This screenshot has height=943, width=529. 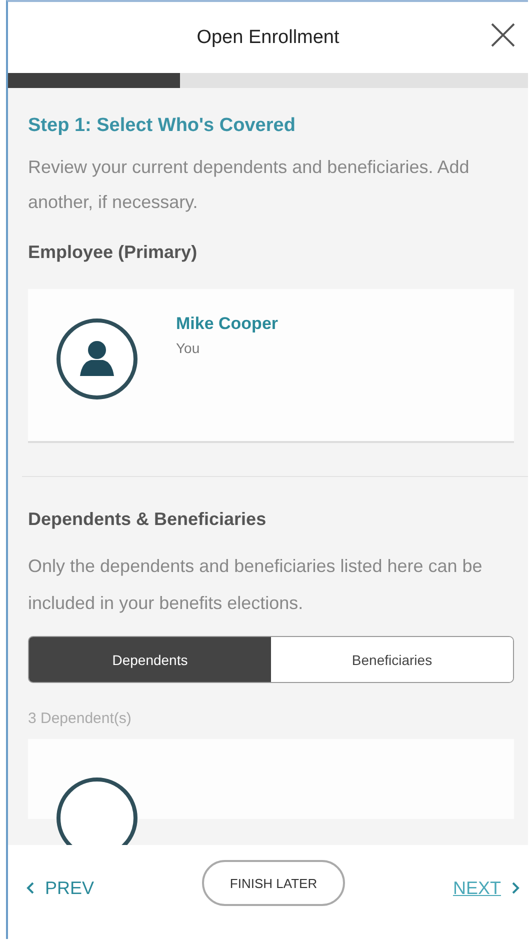 I want to click on finish-later-button: FINISH LATER, so click(x=274, y=883).